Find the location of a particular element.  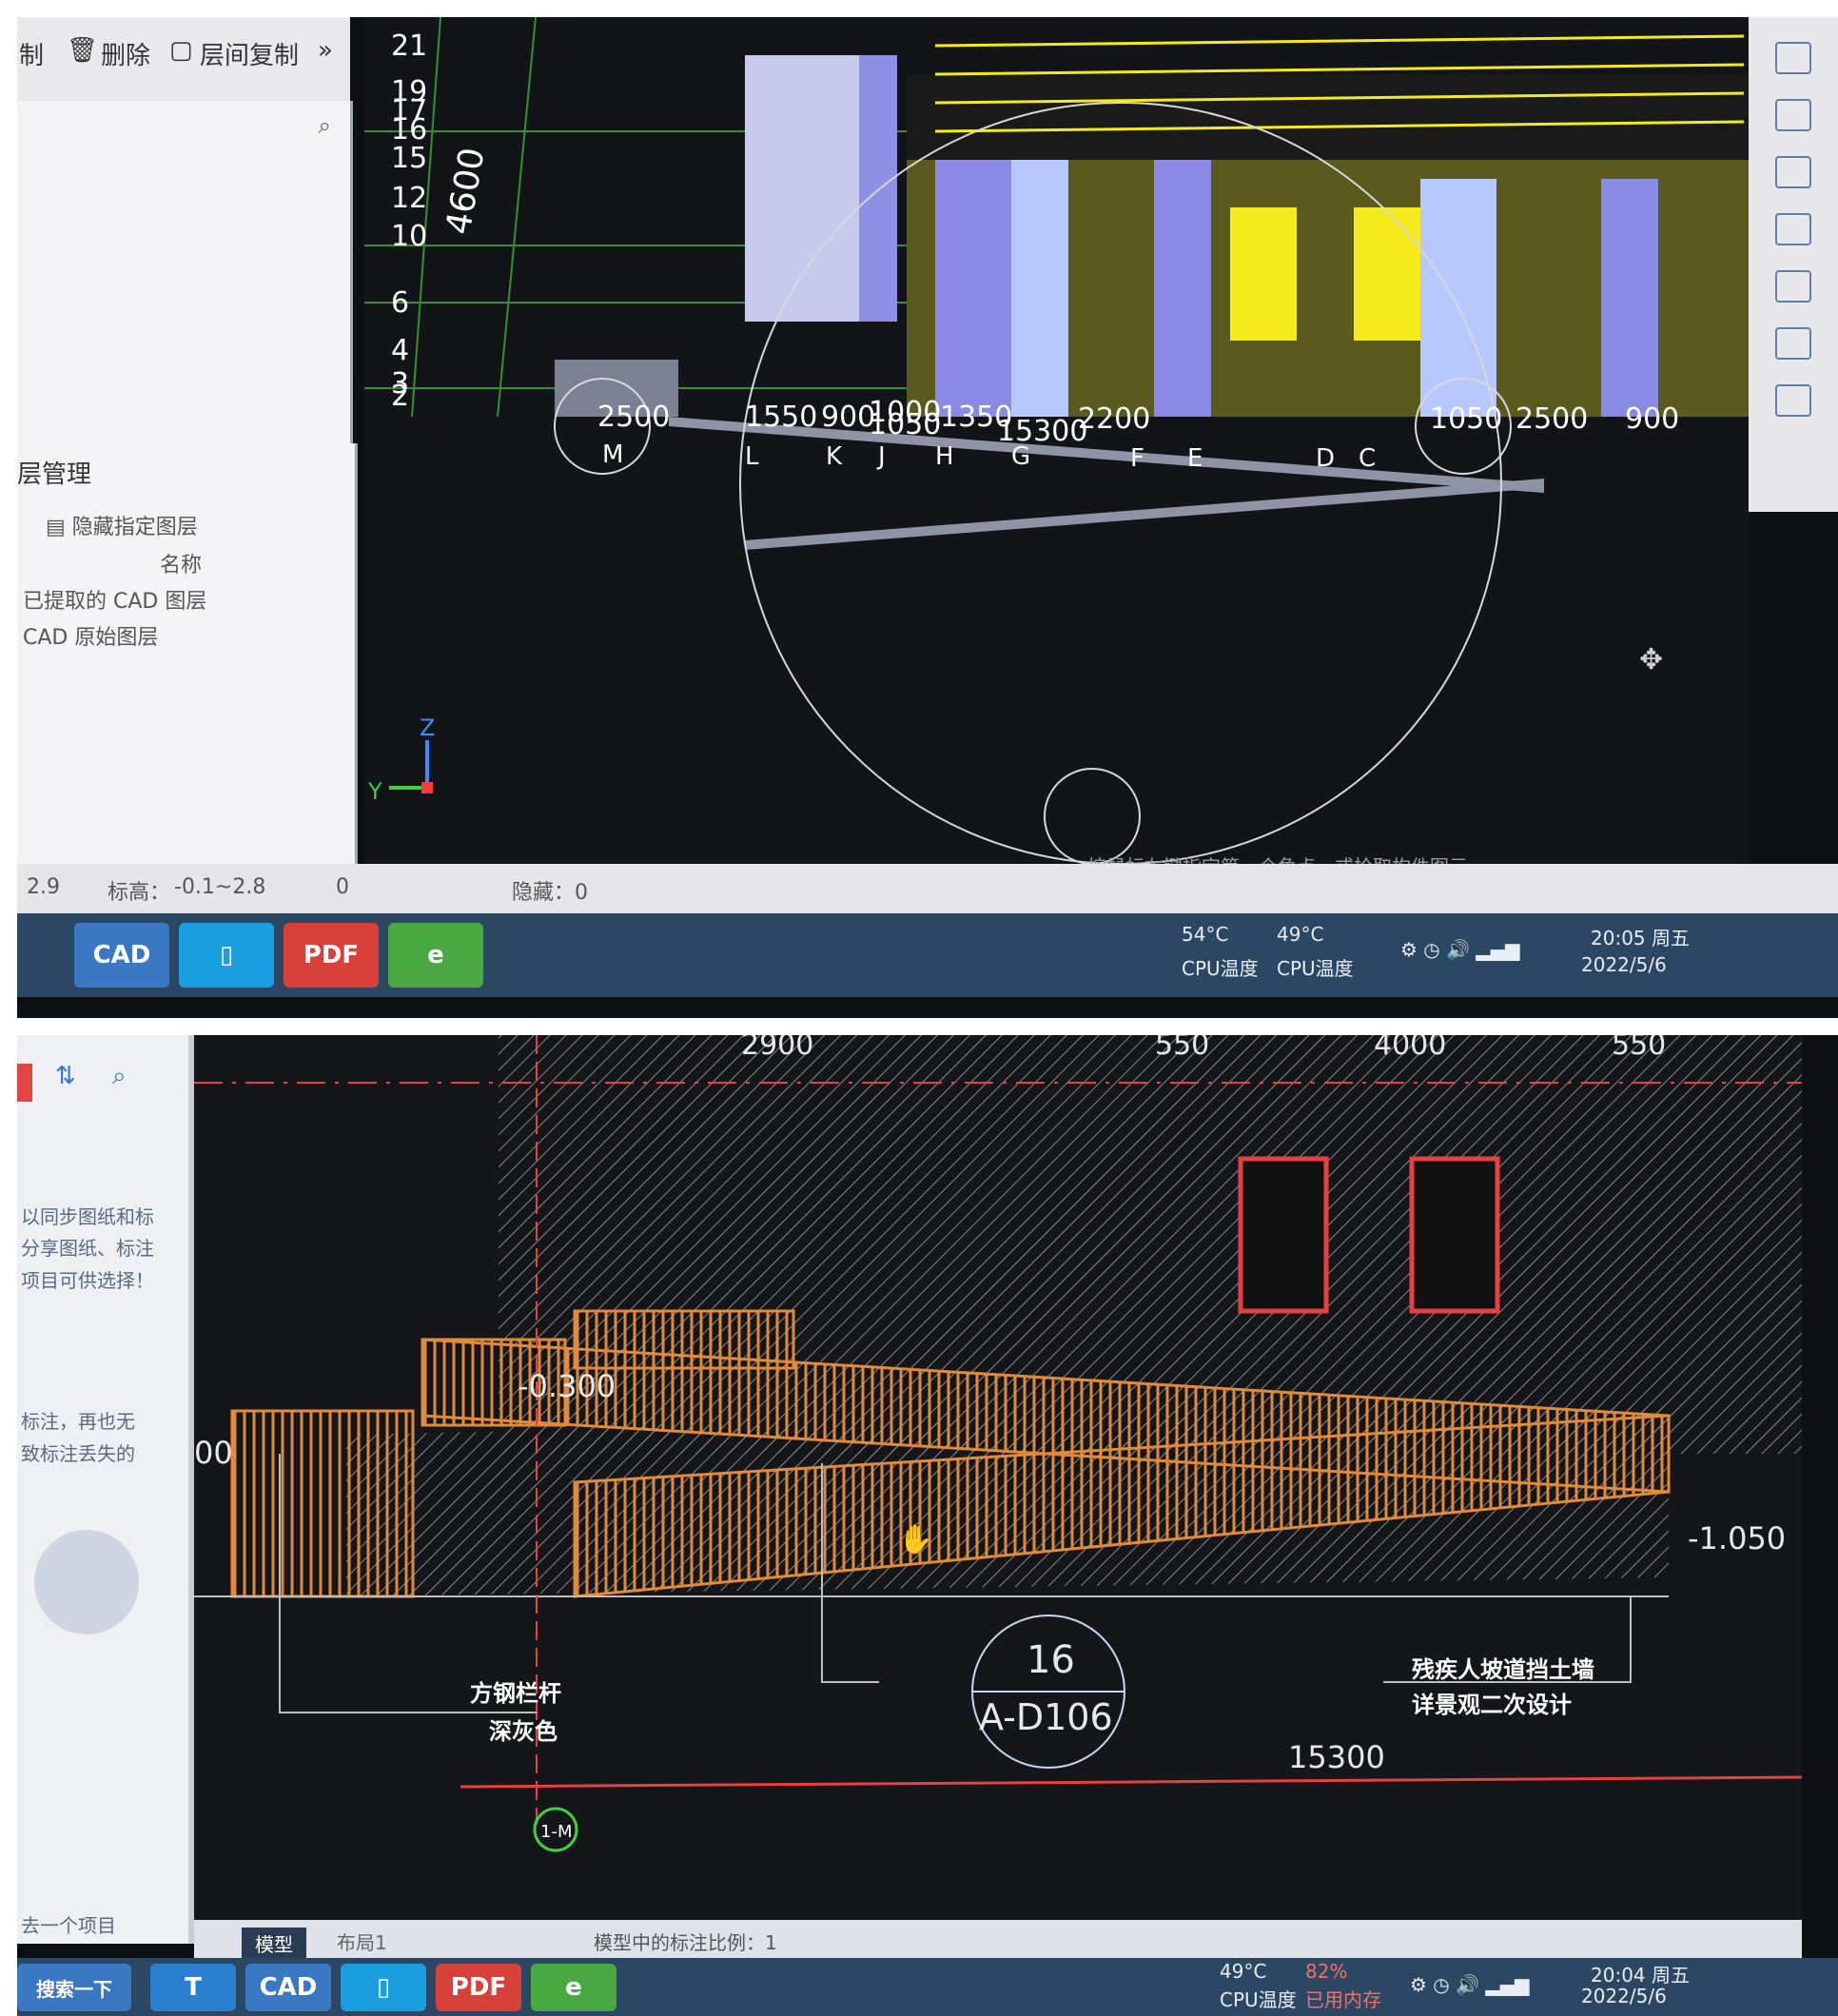

layers-icon: ▢ is located at coordinates (181, 50).